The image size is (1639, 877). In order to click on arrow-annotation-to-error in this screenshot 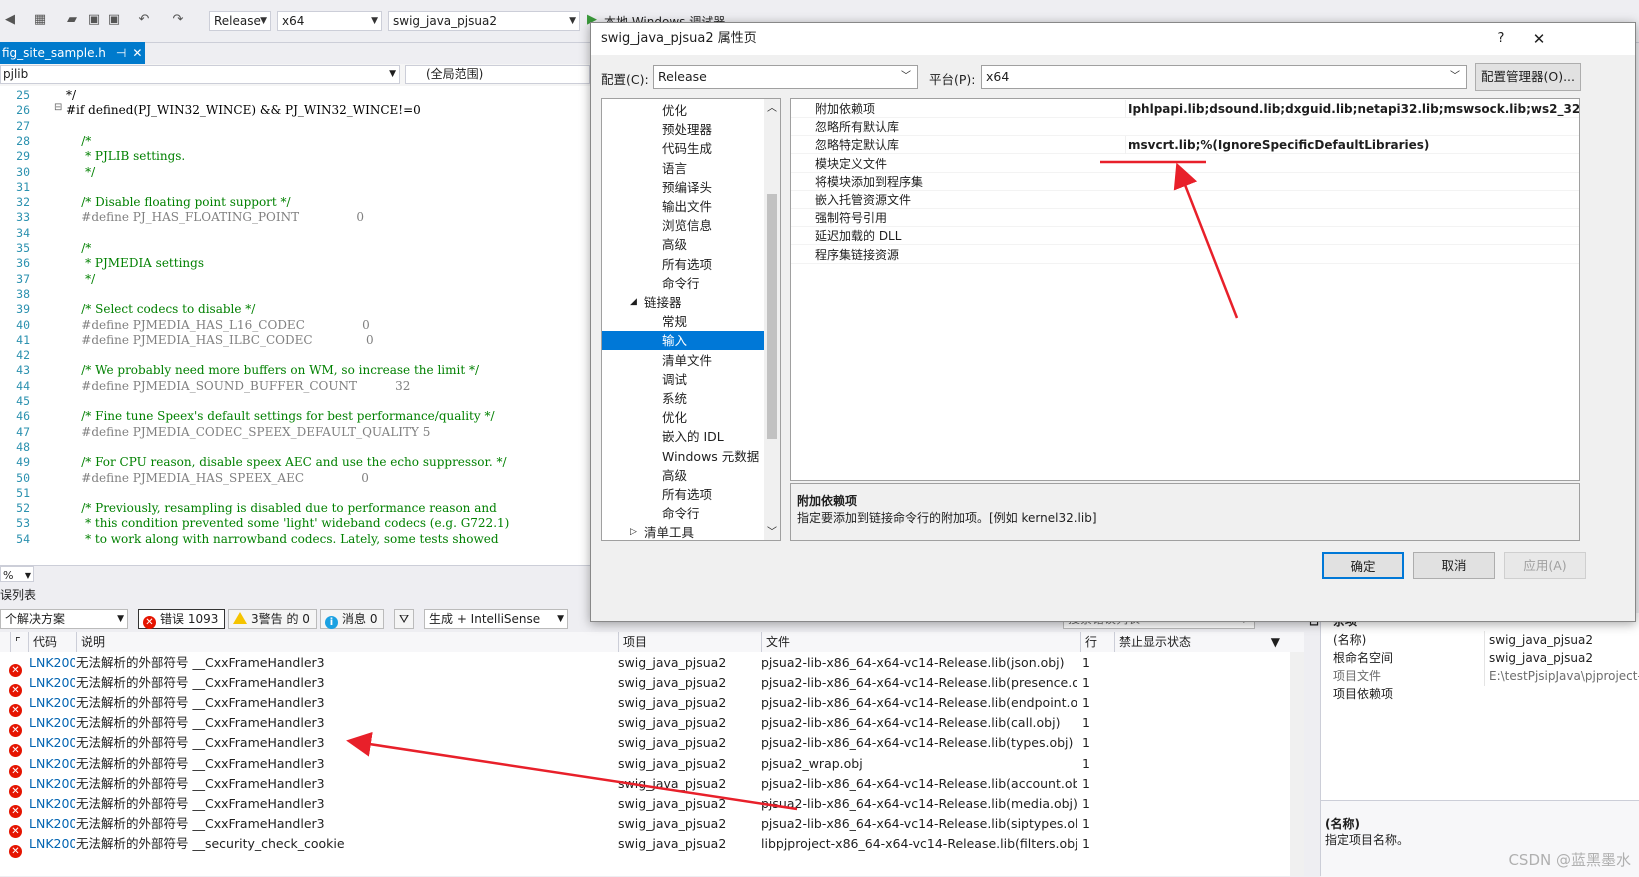, I will do `click(572, 771)`.